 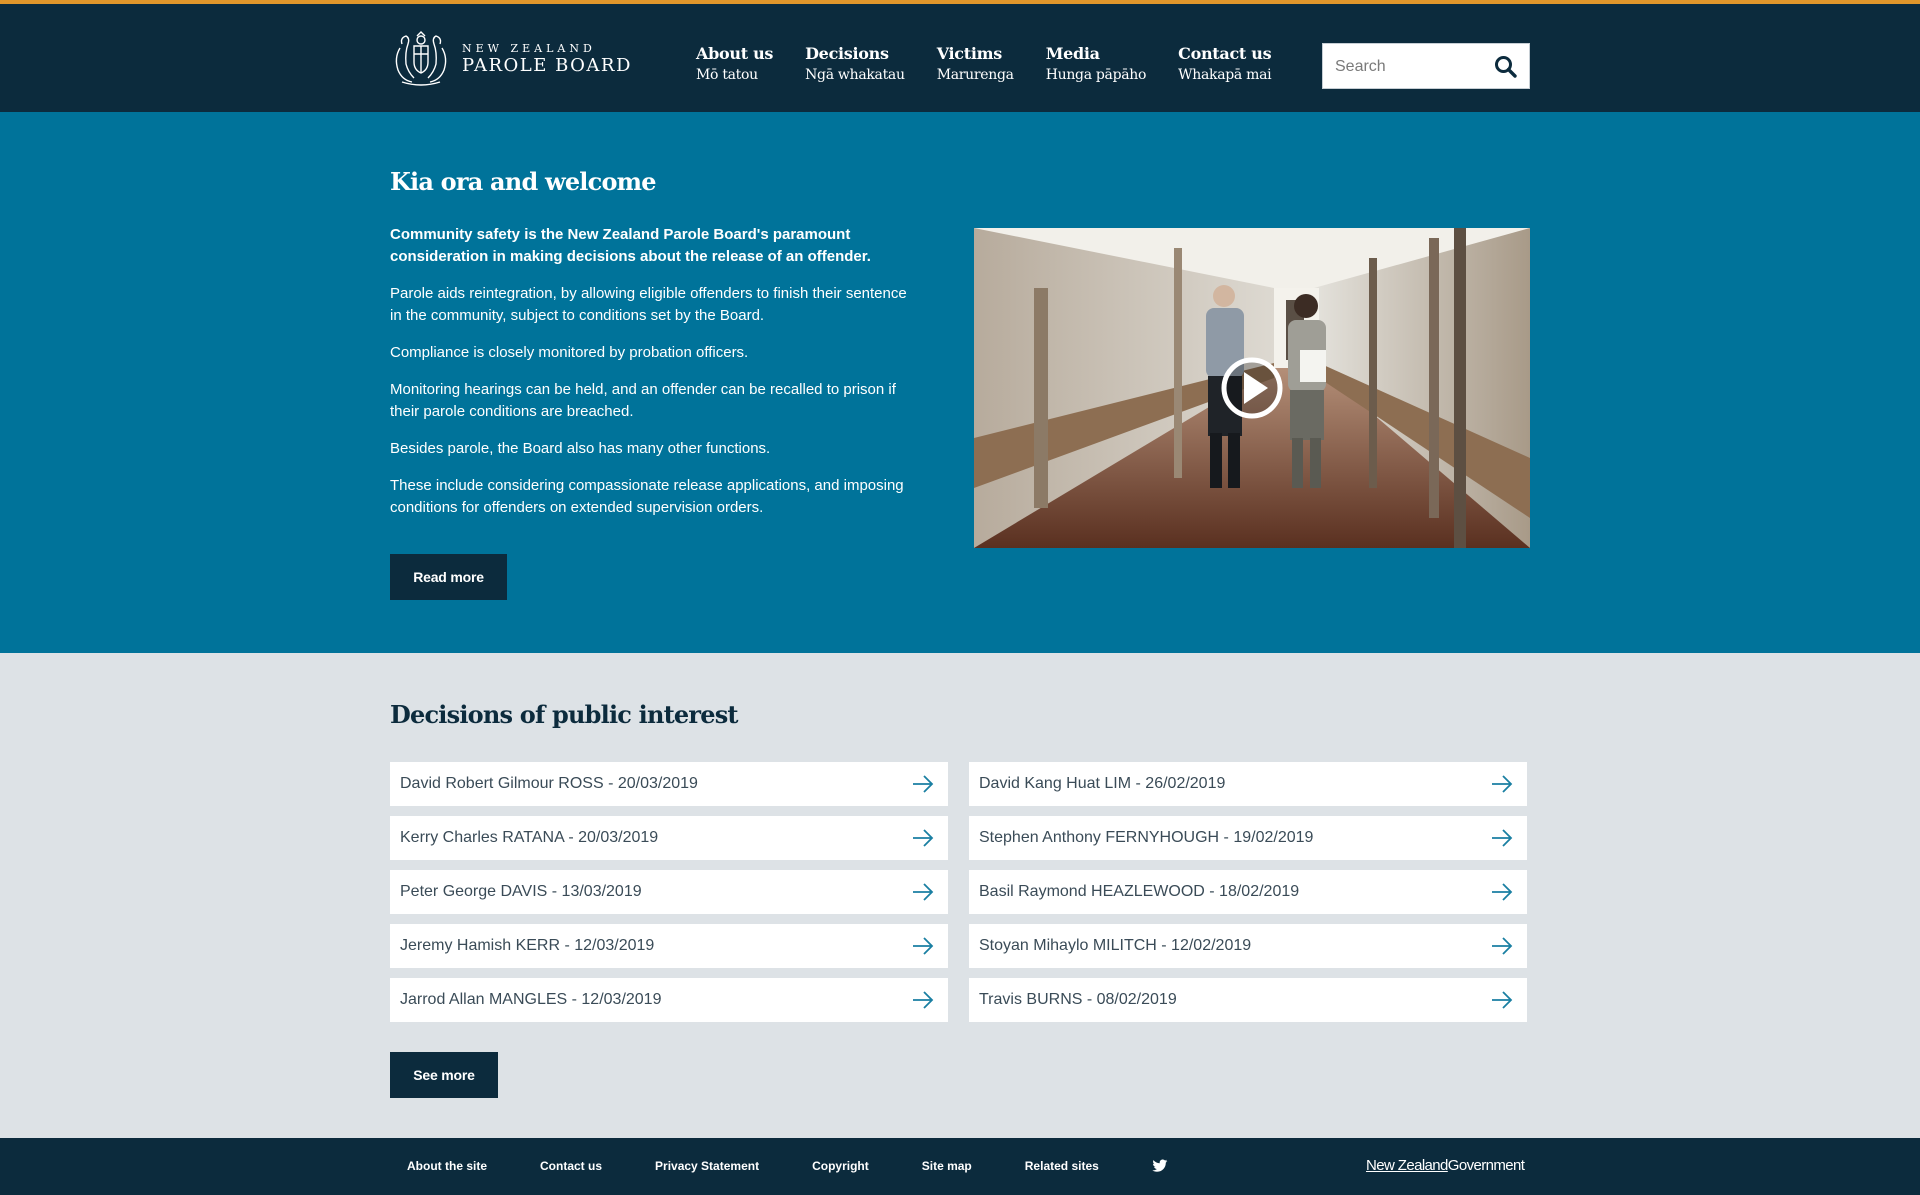 I want to click on nz-government-logo: New ZealandGovernment, so click(x=1445, y=1165).